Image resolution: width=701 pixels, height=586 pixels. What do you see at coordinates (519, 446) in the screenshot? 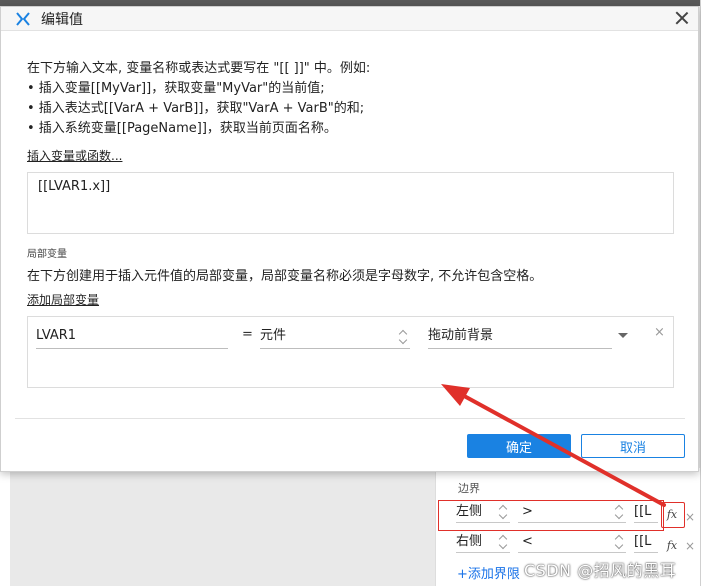
I see `ok-button: 确定` at bounding box center [519, 446].